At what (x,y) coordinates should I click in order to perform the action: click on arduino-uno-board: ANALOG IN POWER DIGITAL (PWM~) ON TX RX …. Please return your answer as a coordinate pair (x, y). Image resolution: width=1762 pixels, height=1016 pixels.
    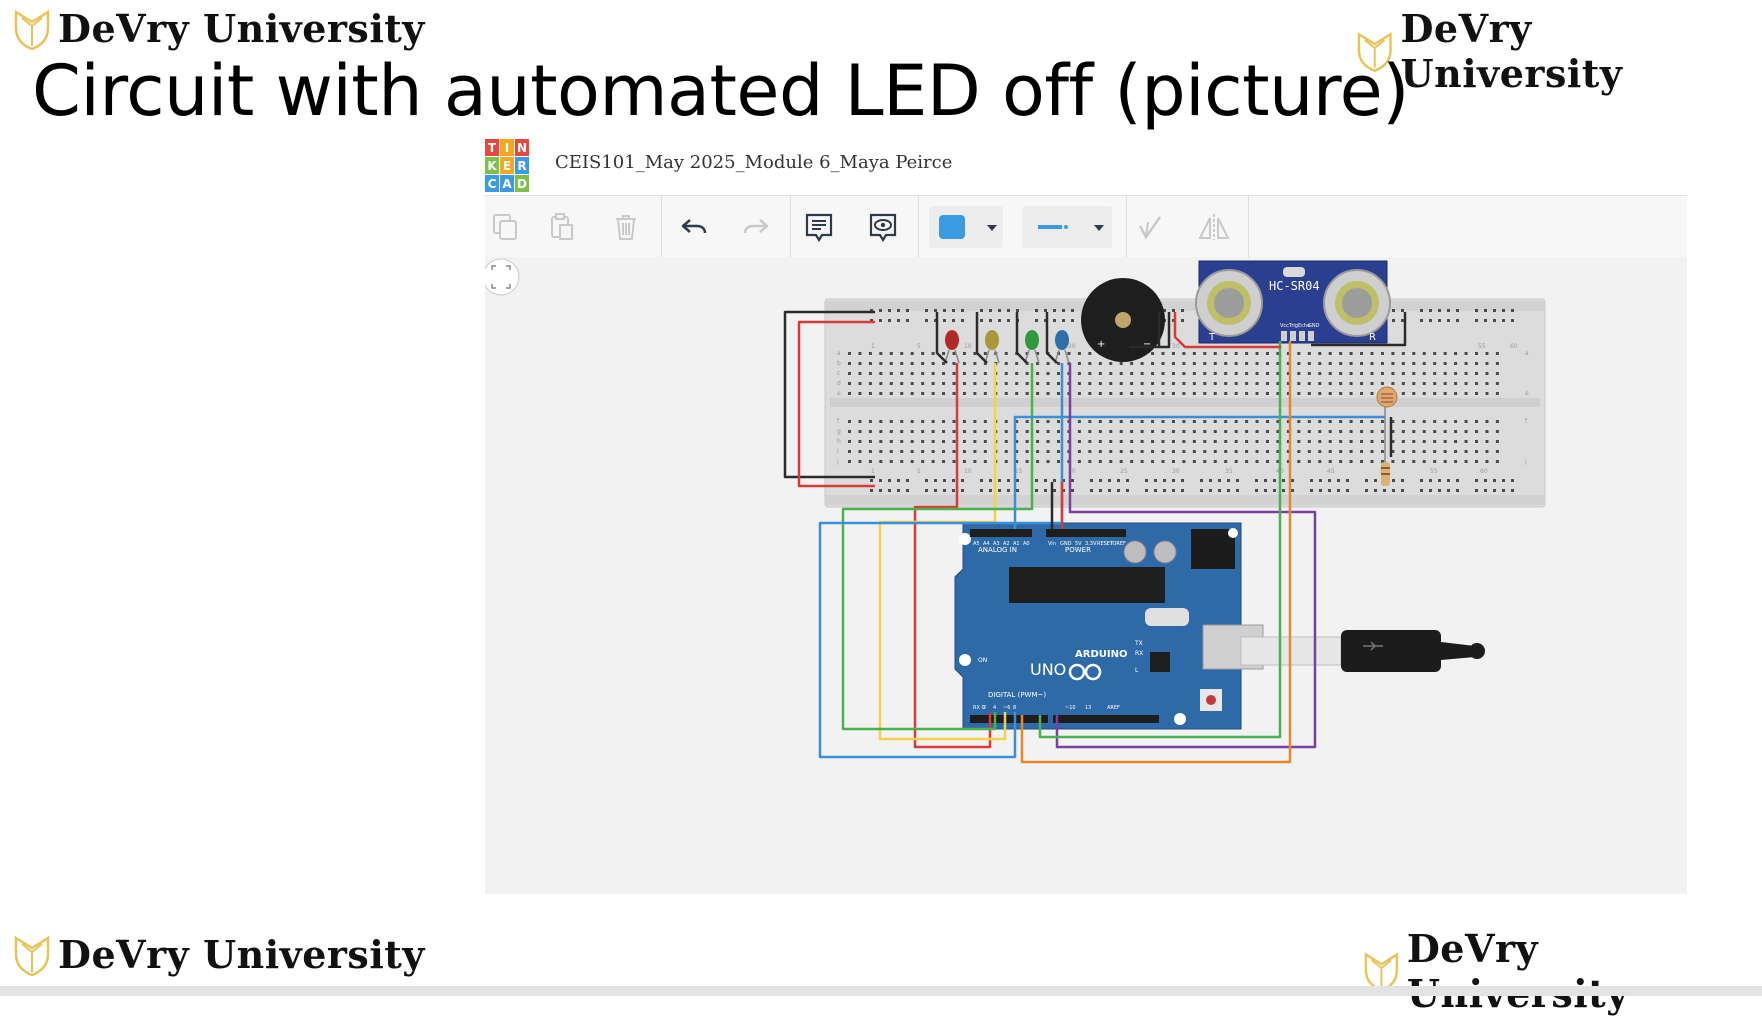
    Looking at the image, I should click on (1109, 626).